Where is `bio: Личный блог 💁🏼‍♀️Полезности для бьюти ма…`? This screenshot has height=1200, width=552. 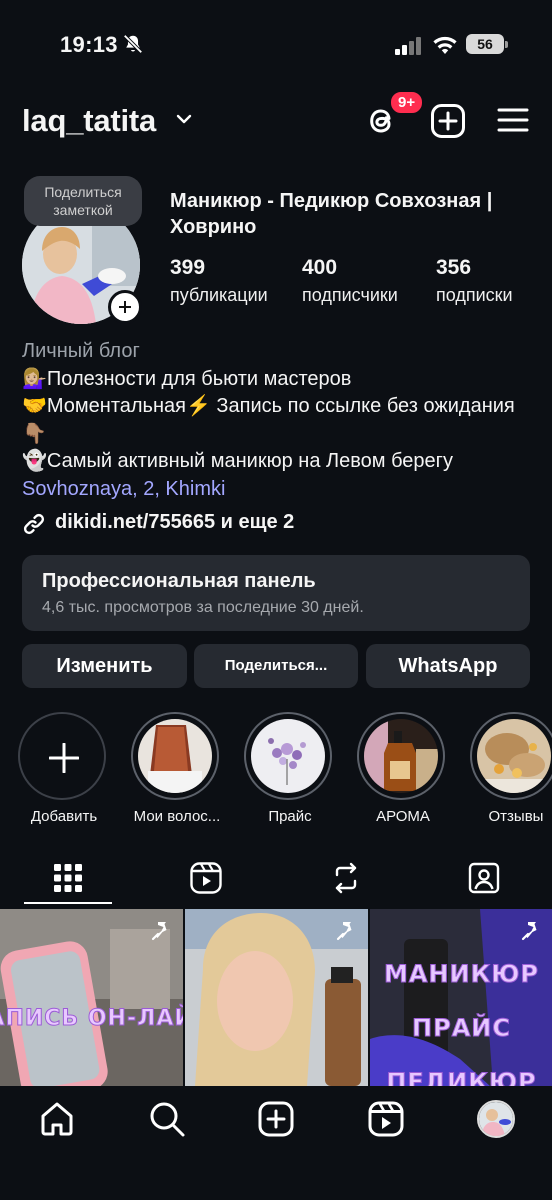
bio: Личный блог 💁🏼‍♀️Полезности для бьюти ма… is located at coordinates (277, 420).